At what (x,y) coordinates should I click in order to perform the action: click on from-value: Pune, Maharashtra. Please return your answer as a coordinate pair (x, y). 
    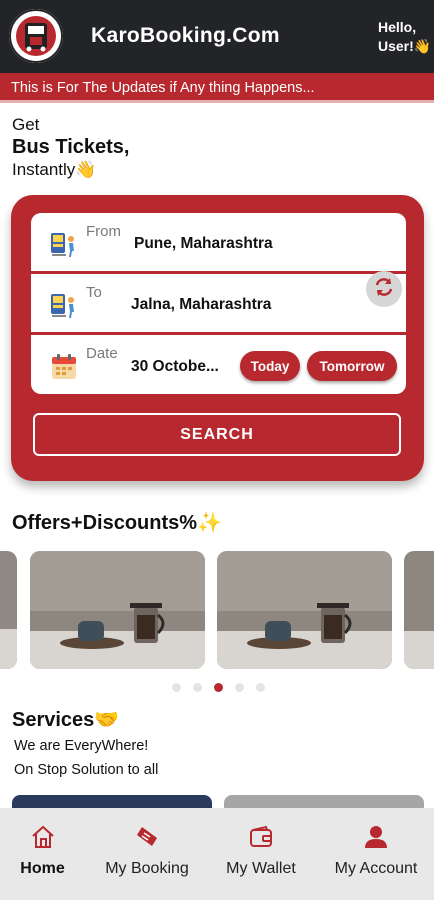
    Looking at the image, I should click on (203, 243).